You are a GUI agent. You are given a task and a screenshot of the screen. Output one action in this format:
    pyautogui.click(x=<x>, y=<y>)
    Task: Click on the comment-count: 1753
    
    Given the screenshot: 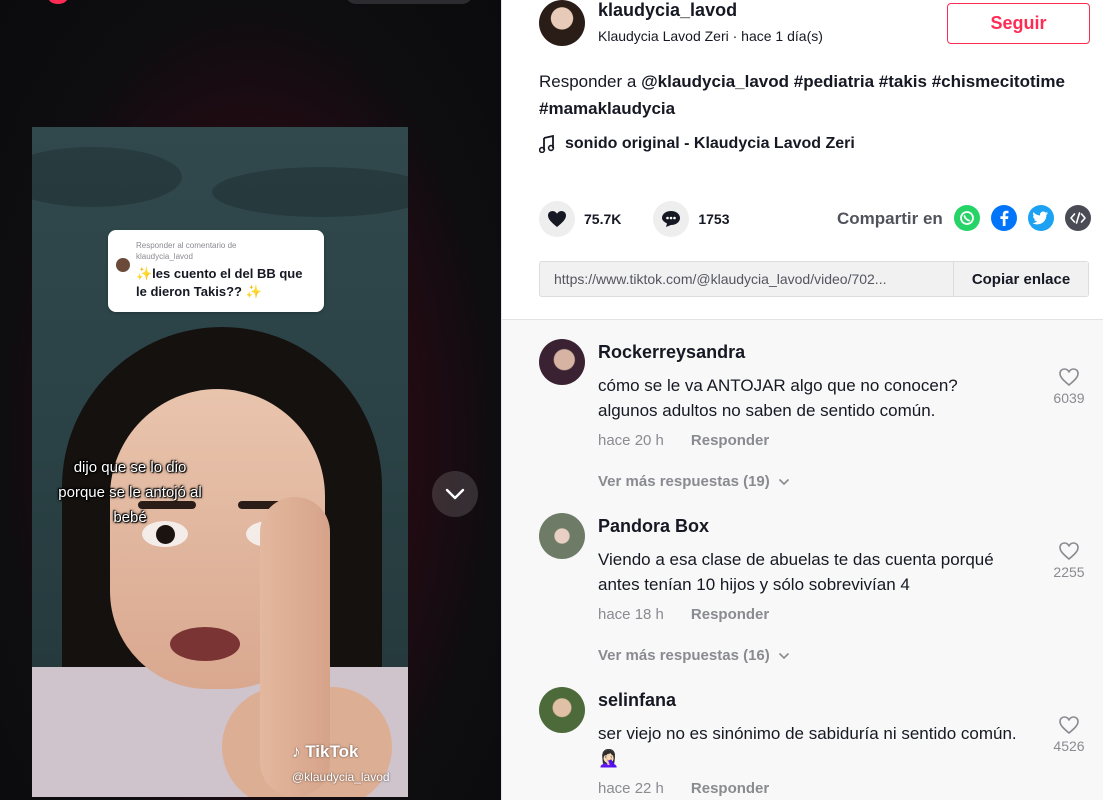 What is the action you would take?
    pyautogui.click(x=714, y=219)
    